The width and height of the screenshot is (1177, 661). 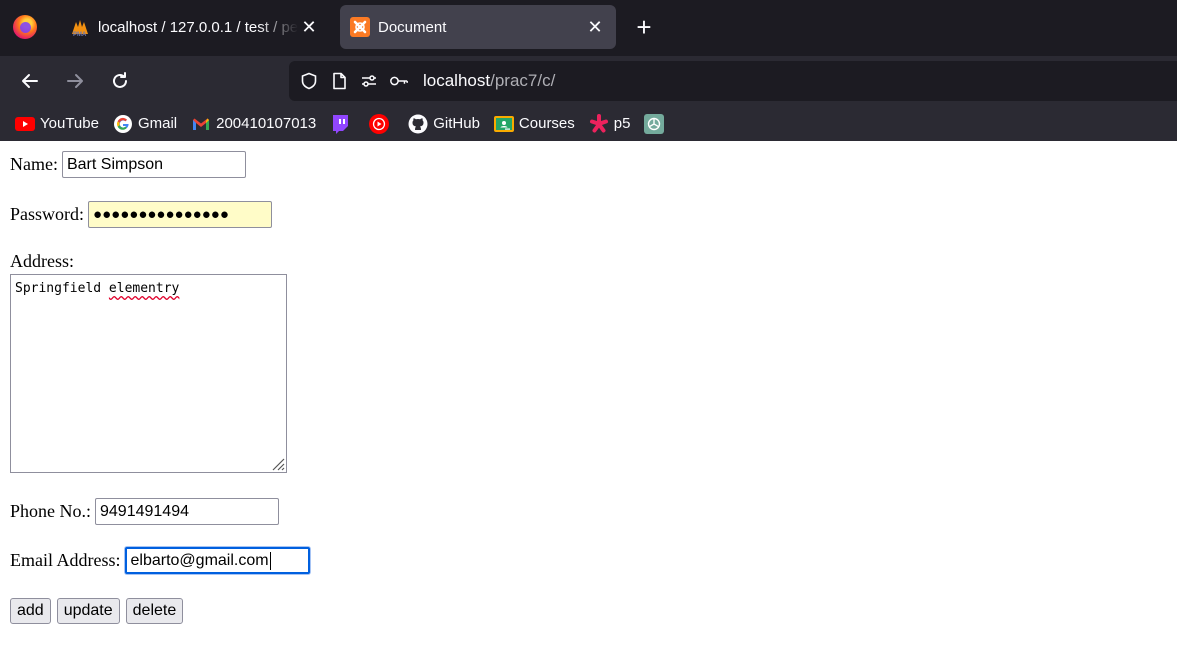 What do you see at coordinates (622, 123) in the screenshot?
I see `bookmark-label: p5` at bounding box center [622, 123].